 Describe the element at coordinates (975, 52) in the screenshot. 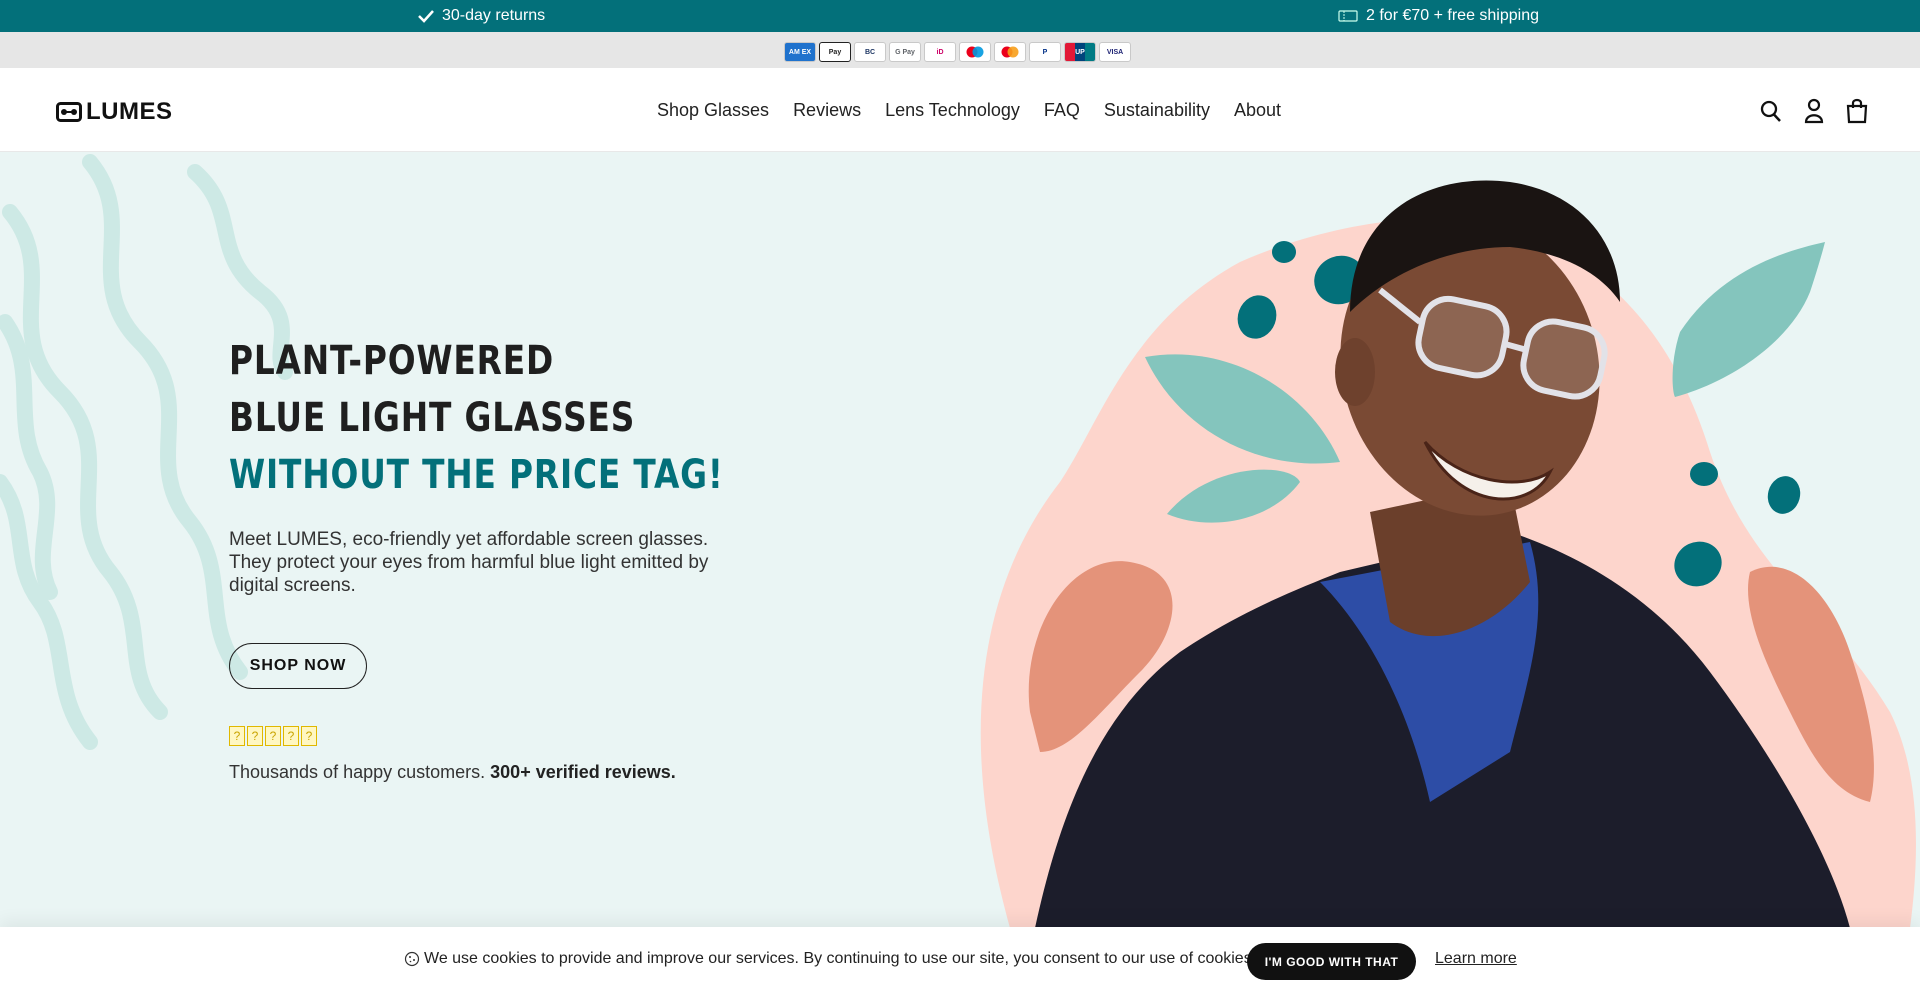

I see `maestro-icon` at that location.